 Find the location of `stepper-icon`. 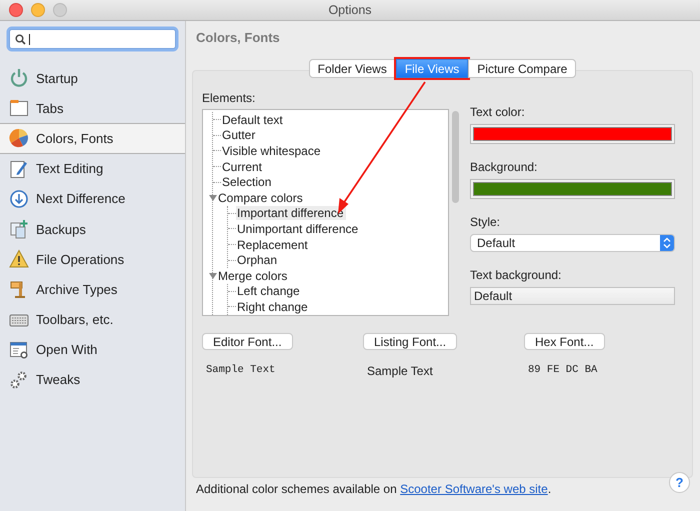

stepper-icon is located at coordinates (667, 243).